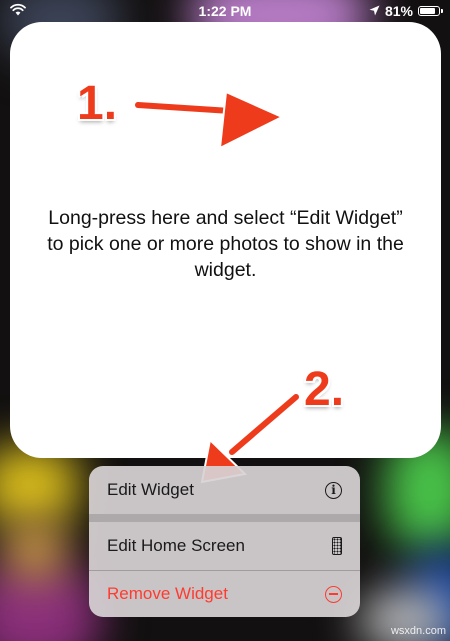 This screenshot has width=450, height=641. I want to click on edit-home-screen-menu-item: Edit Home Screen, so click(224, 546).